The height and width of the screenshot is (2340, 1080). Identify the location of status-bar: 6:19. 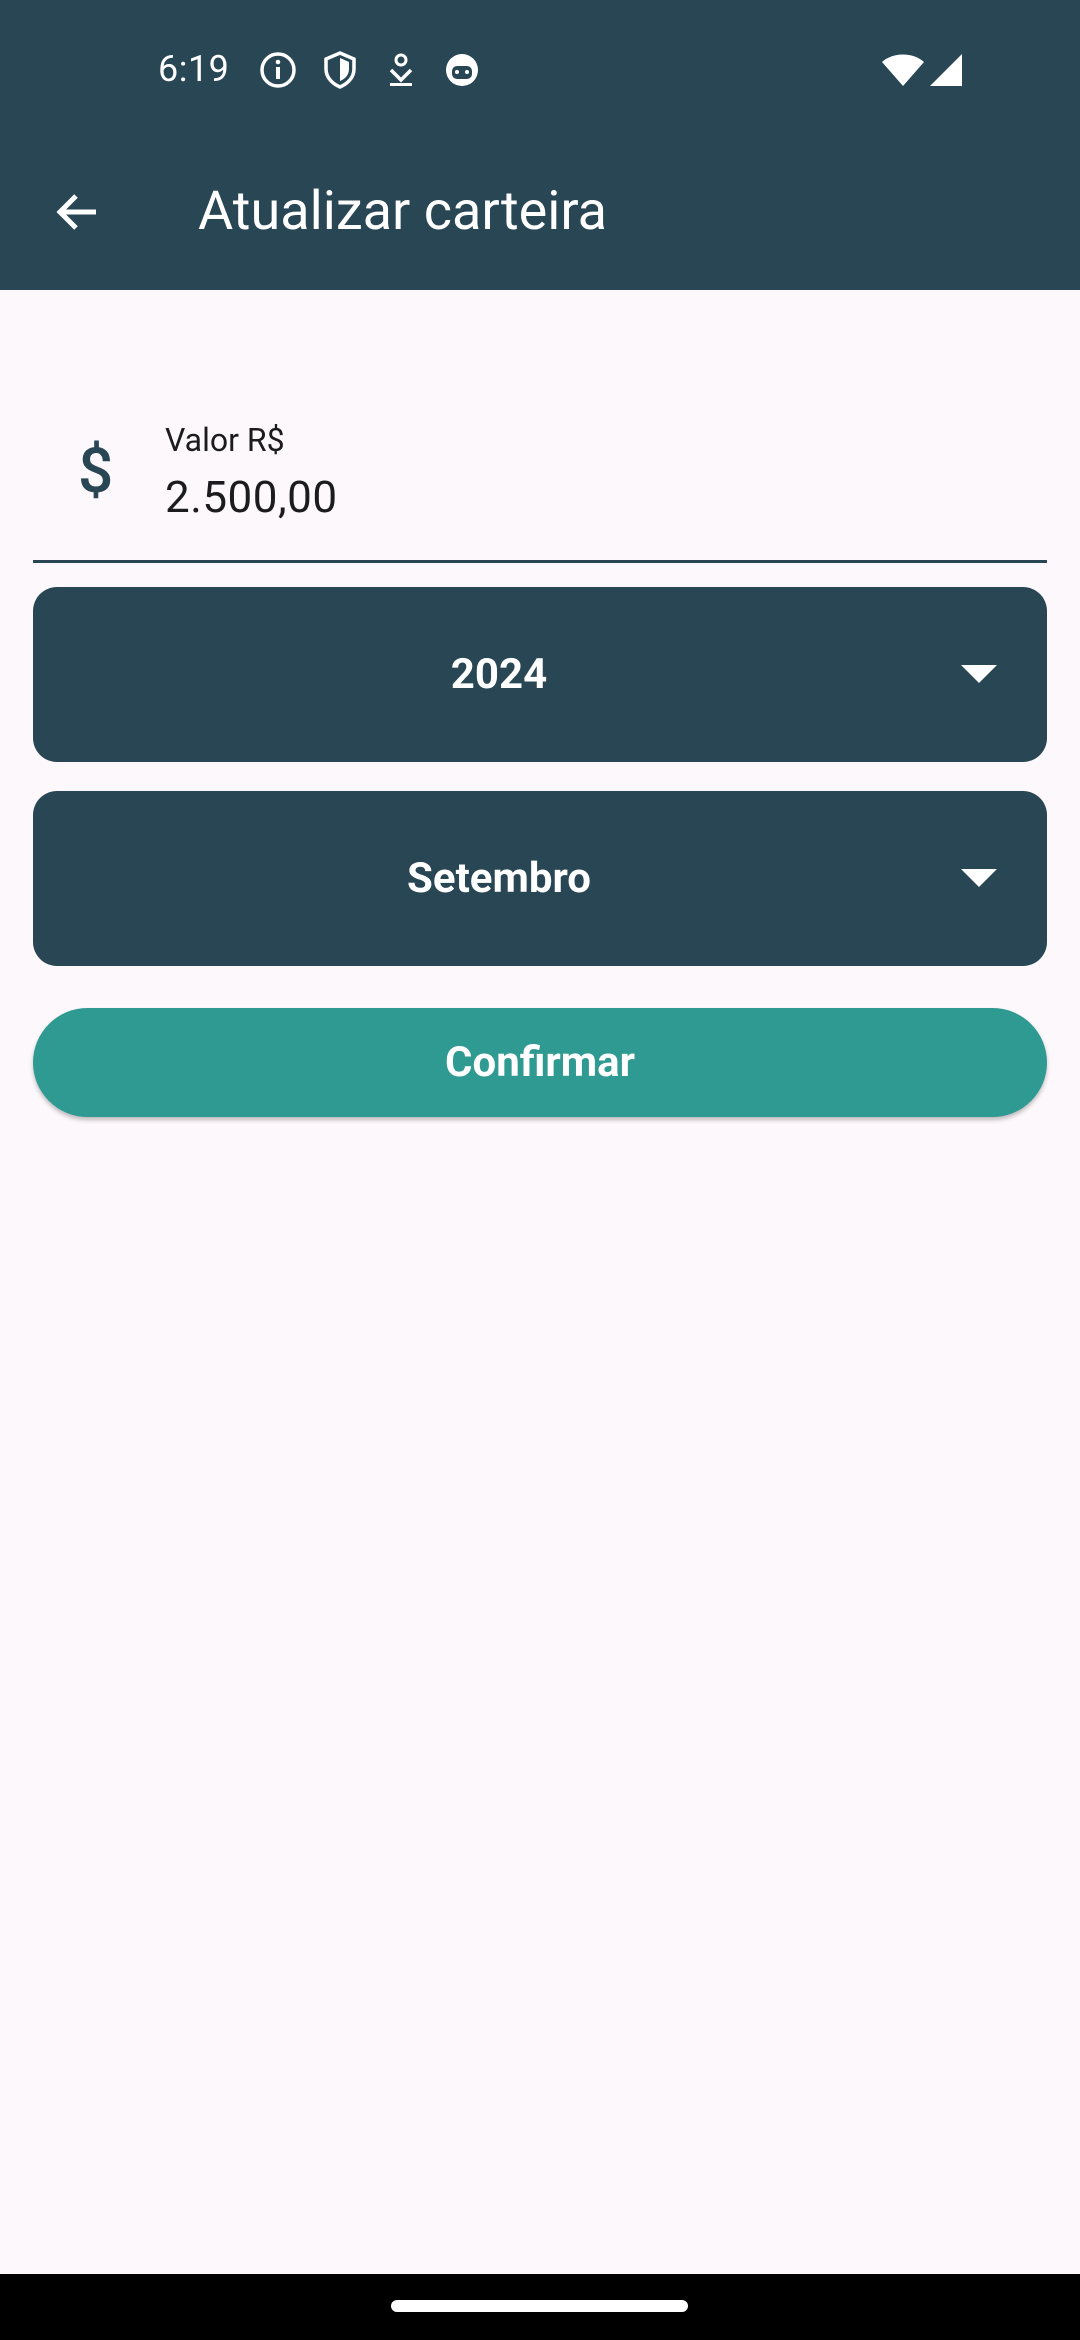
(540, 70).